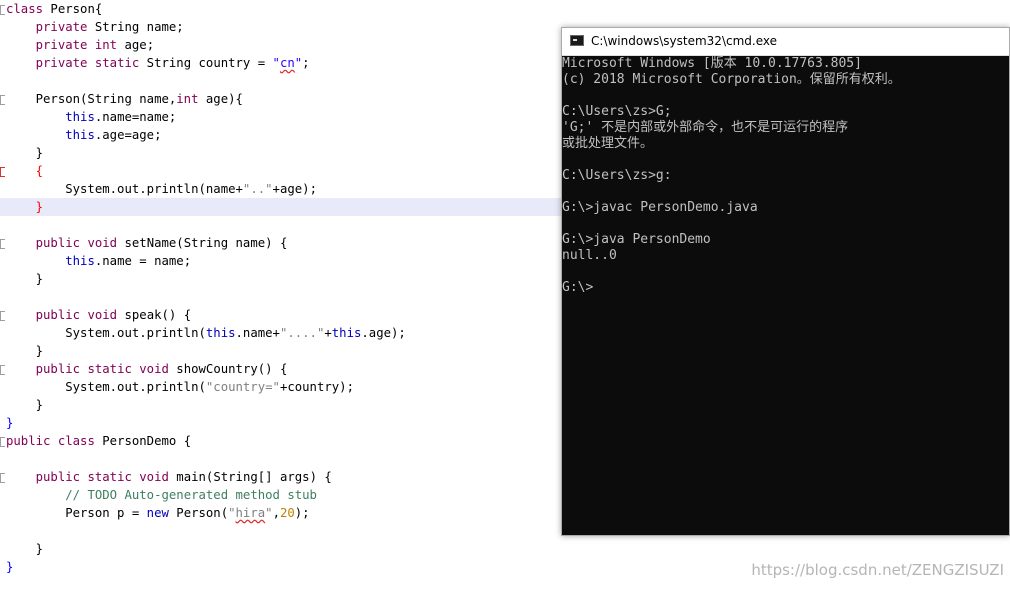 Image resolution: width=1010 pixels, height=612 pixels. I want to click on code-text: private static String country = "cn";, so click(172, 63).